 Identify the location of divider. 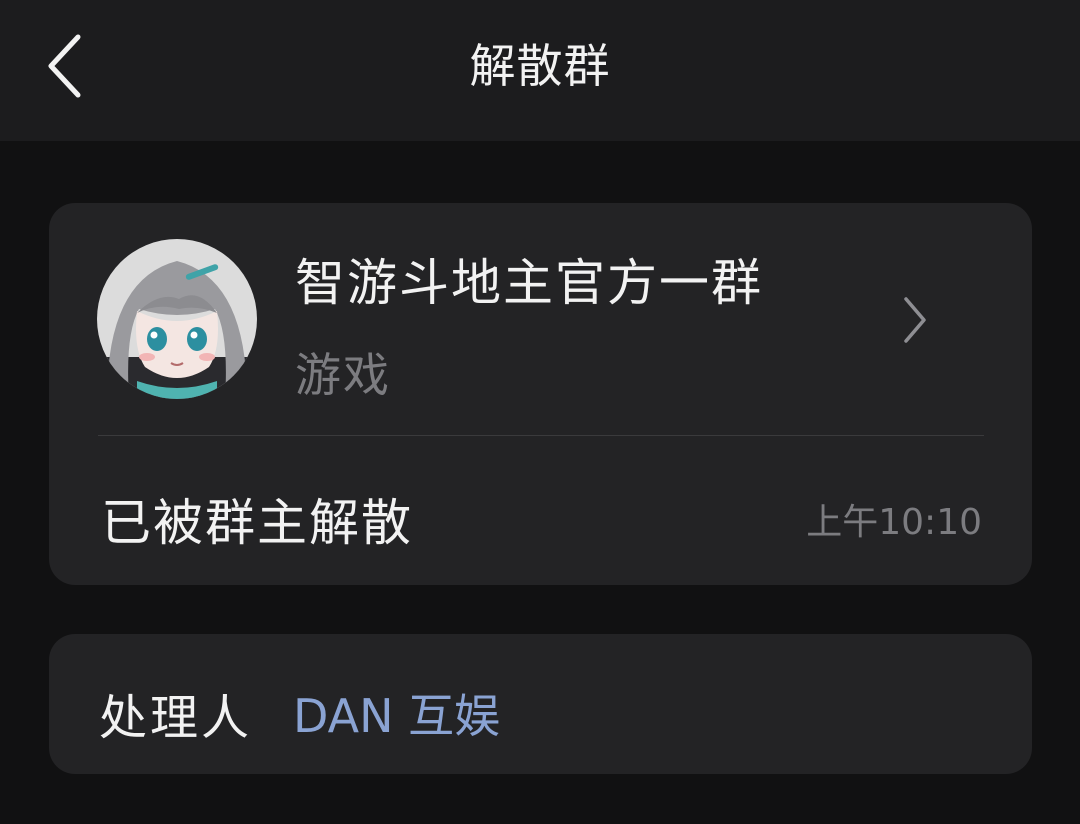
(541, 435).